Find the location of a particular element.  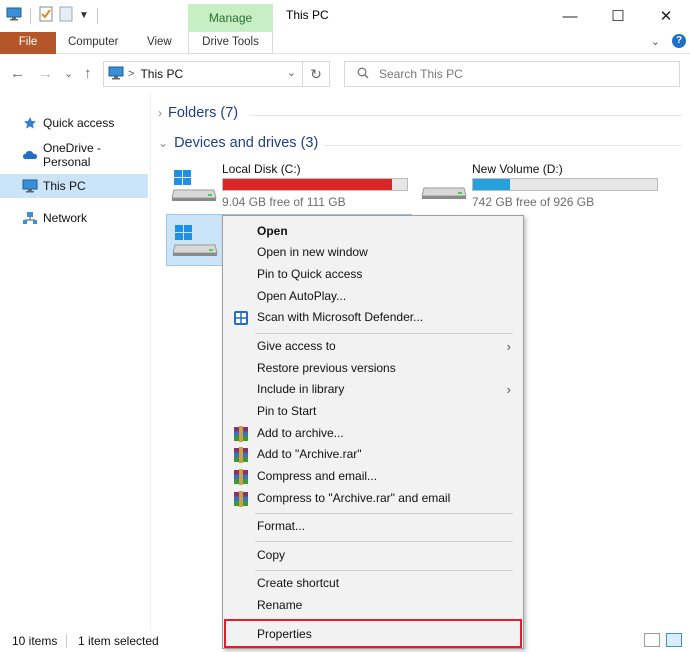

tab-computer: Computer is located at coordinates (93, 43).